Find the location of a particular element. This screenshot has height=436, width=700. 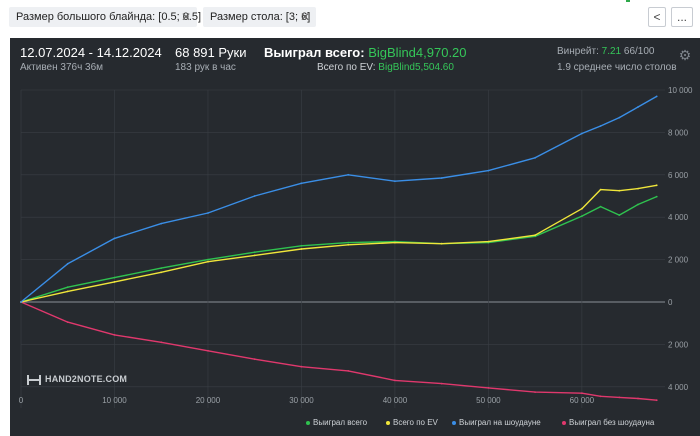

y-tick-label: 6 000 is located at coordinates (678, 175).